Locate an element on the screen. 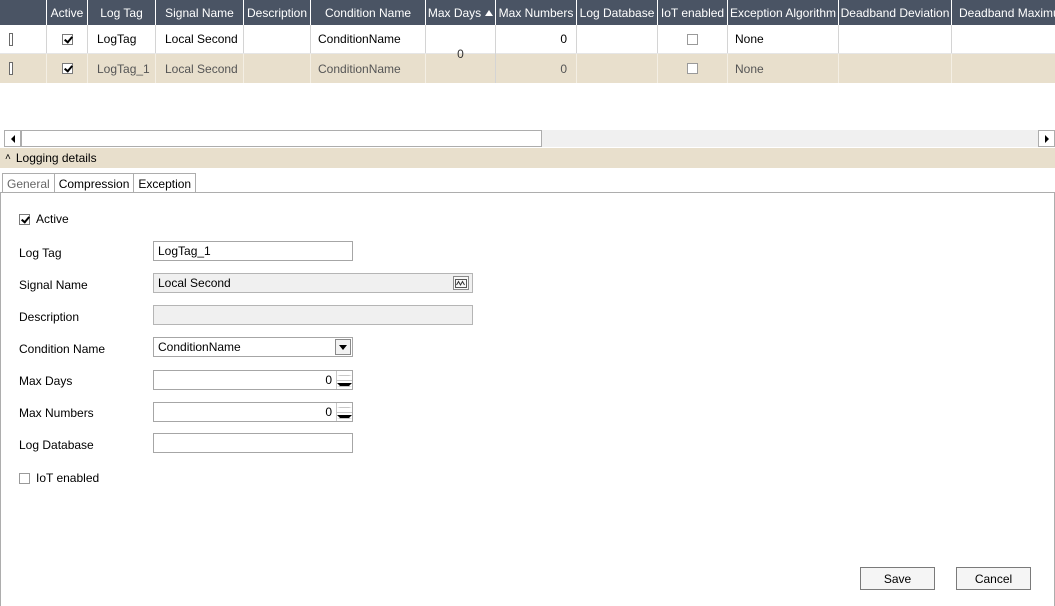 The height and width of the screenshot is (606, 1055). log-database-input is located at coordinates (253, 443).